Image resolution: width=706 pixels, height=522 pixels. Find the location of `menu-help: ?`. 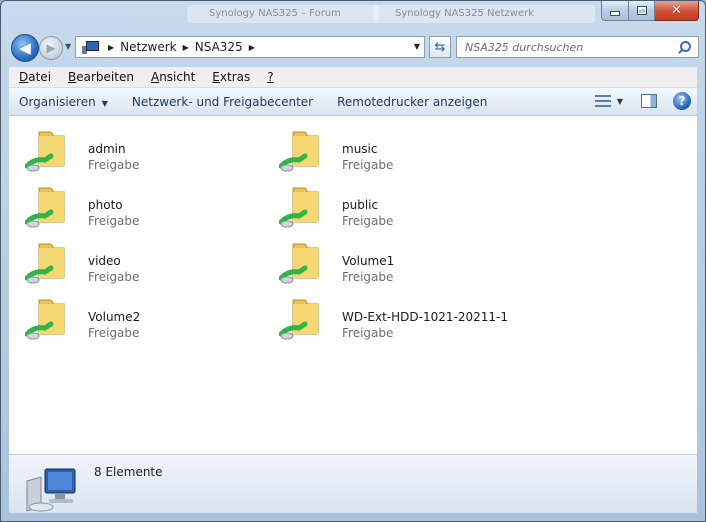

menu-help: ? is located at coordinates (268, 77).